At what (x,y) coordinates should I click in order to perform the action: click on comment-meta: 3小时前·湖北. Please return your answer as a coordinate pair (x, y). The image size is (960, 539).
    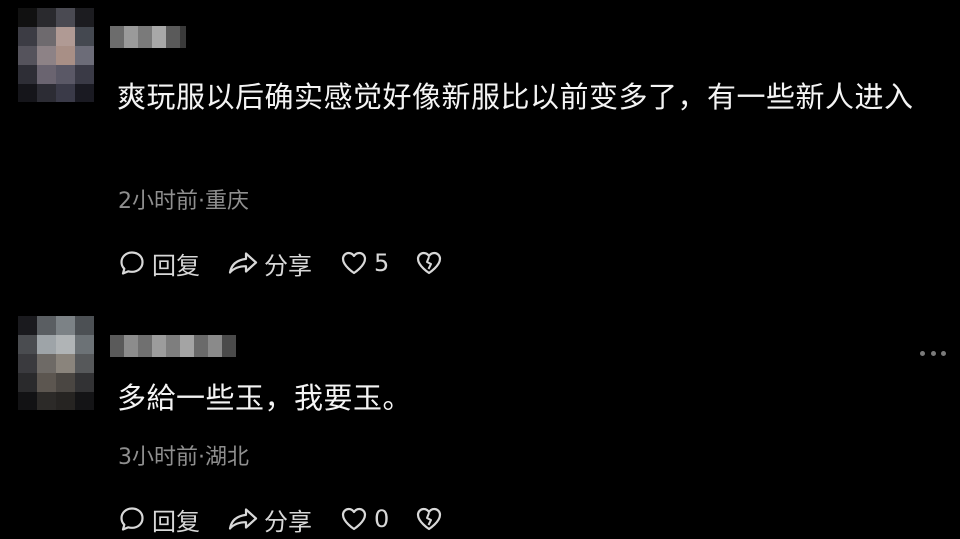
    Looking at the image, I should click on (183, 457).